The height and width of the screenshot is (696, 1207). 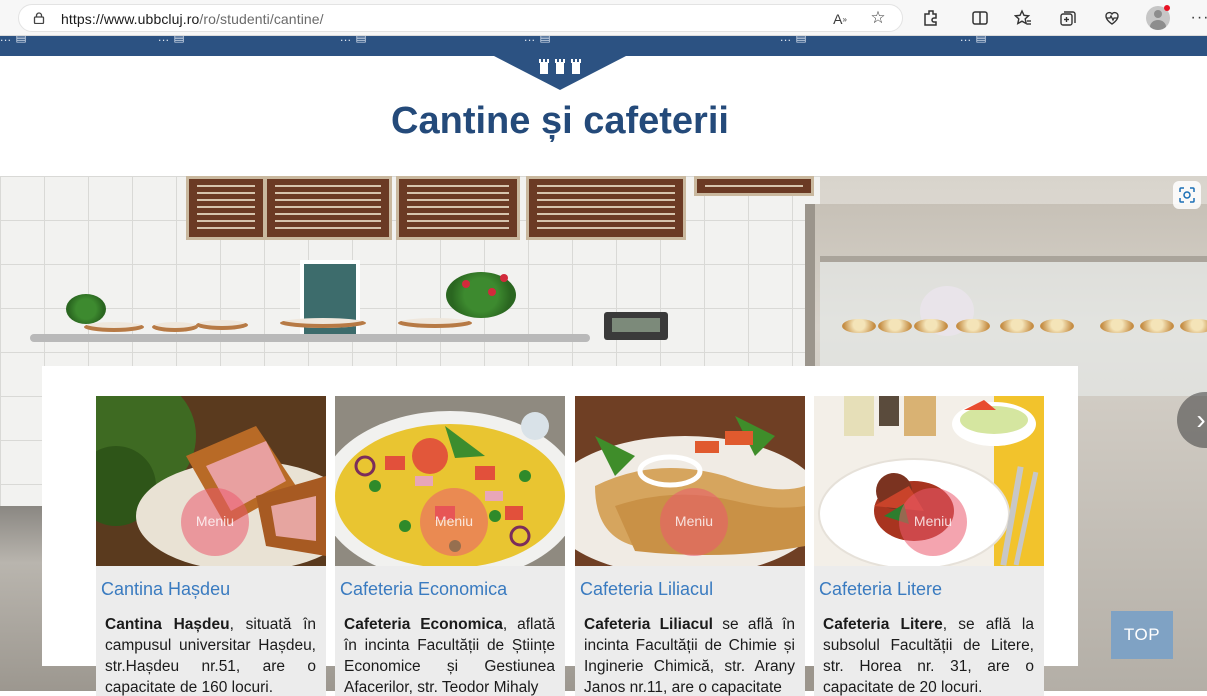 I want to click on notification-dot, so click(x=1167, y=8).